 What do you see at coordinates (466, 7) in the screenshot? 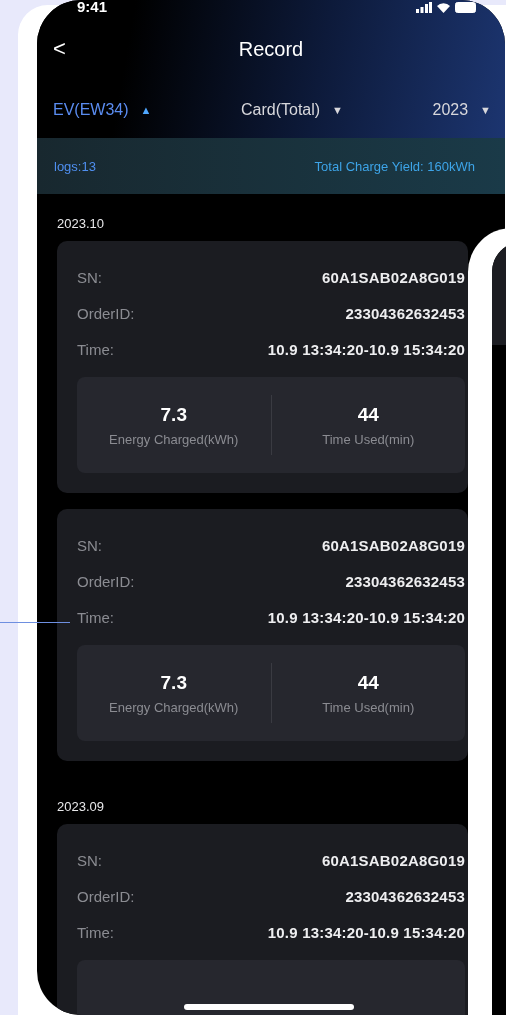
I see `battery-icon` at bounding box center [466, 7].